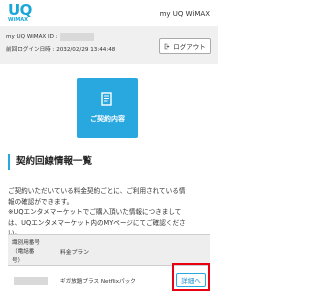 Image resolution: width=320 pixels, height=293 pixels. What do you see at coordinates (191, 277) in the screenshot?
I see `highlight-annotation` at bounding box center [191, 277].